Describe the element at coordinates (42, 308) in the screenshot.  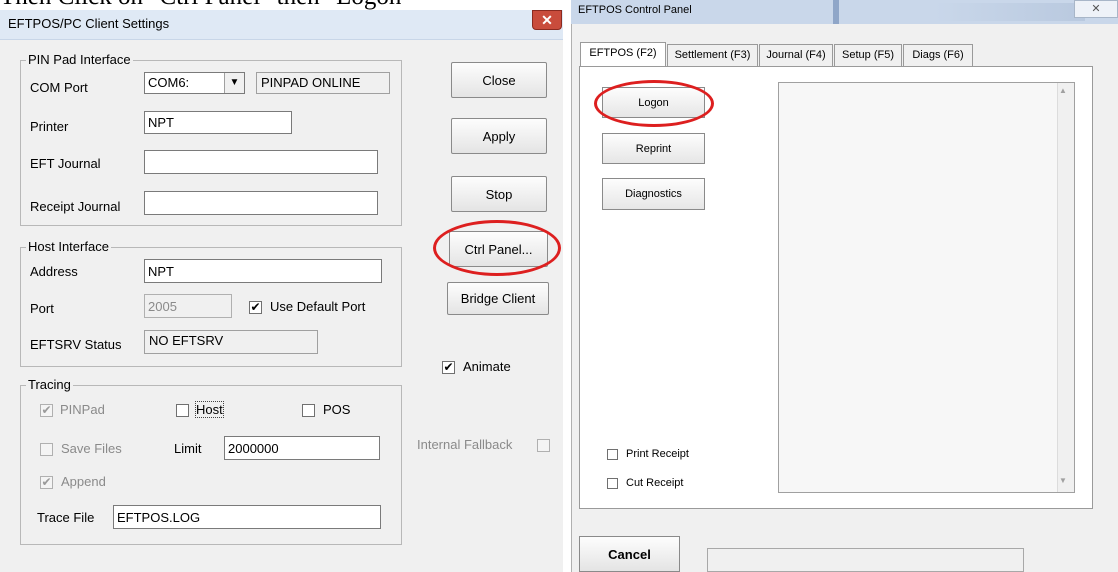
I see `port-label: Port` at that location.